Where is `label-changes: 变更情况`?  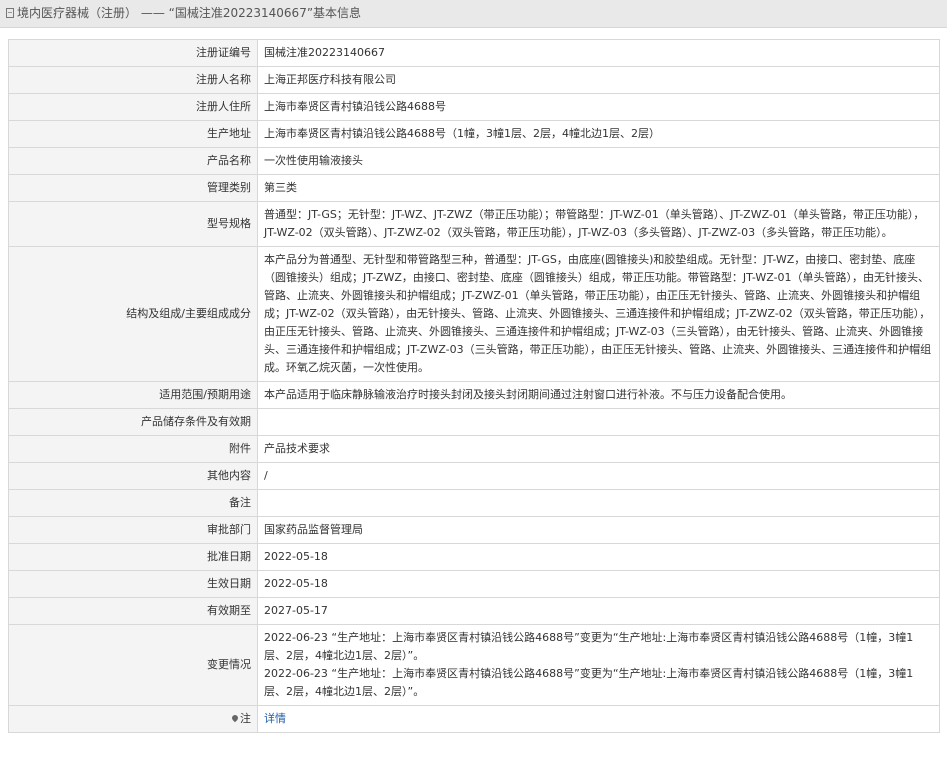 label-changes: 变更情况 is located at coordinates (133, 665).